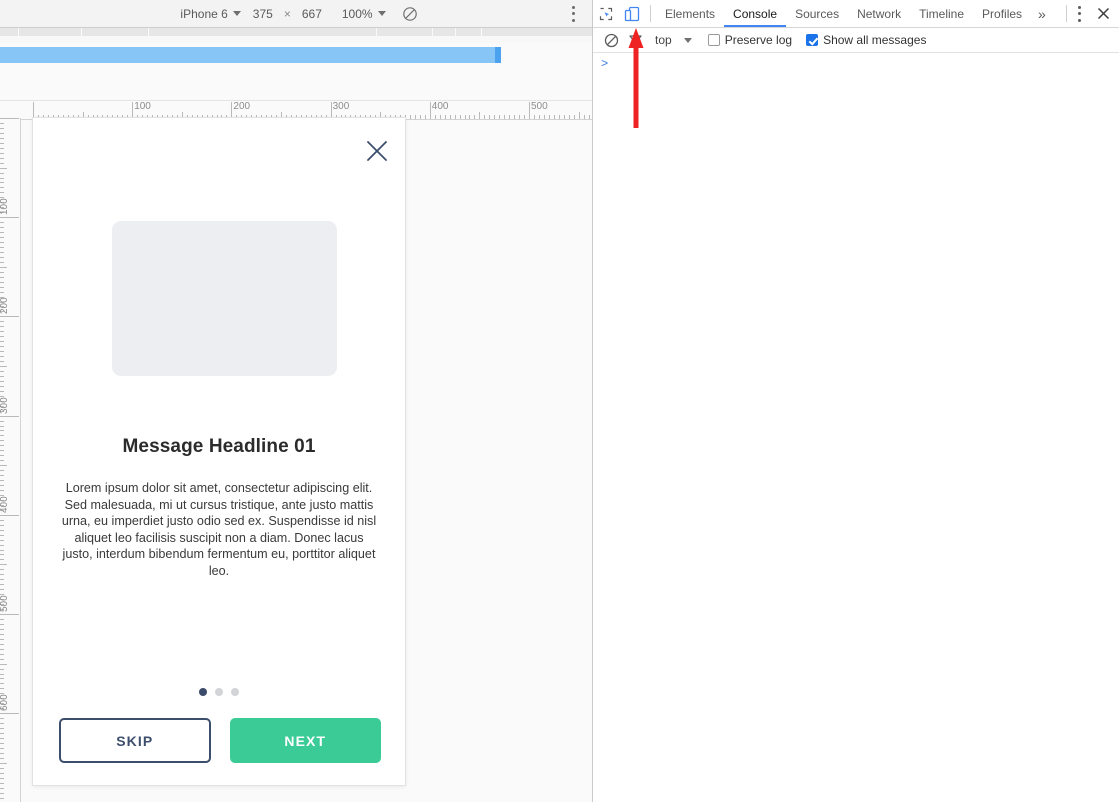 The image size is (1119, 804). Describe the element at coordinates (663, 40) in the screenshot. I see `console-context-selector: top` at that location.